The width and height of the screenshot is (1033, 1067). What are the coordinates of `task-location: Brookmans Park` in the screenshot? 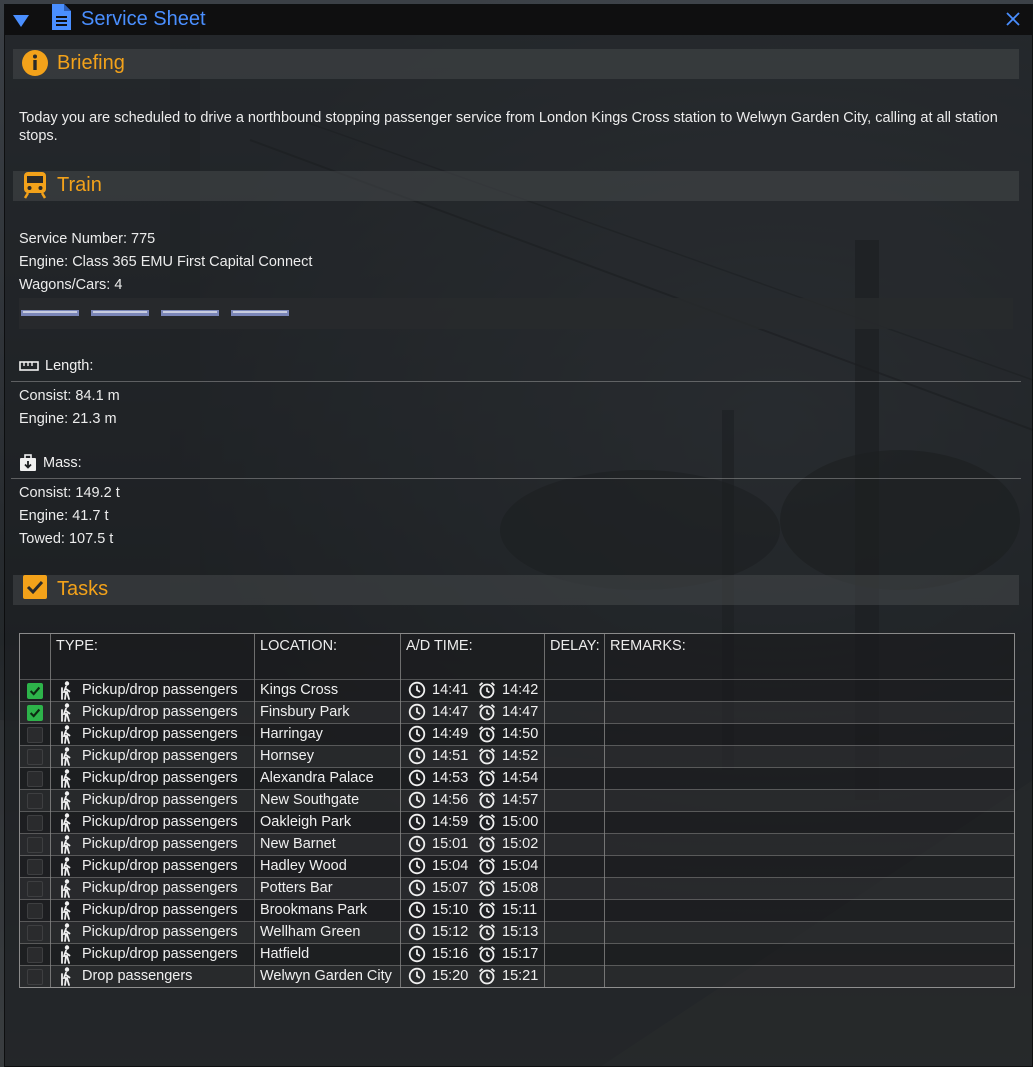 It's located at (314, 910).